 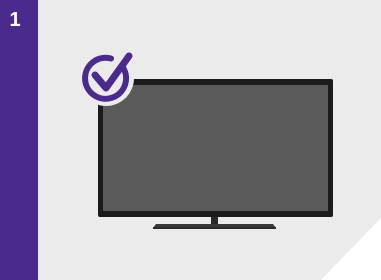 I want to click on step-bar: 1, so click(x=19, y=140).